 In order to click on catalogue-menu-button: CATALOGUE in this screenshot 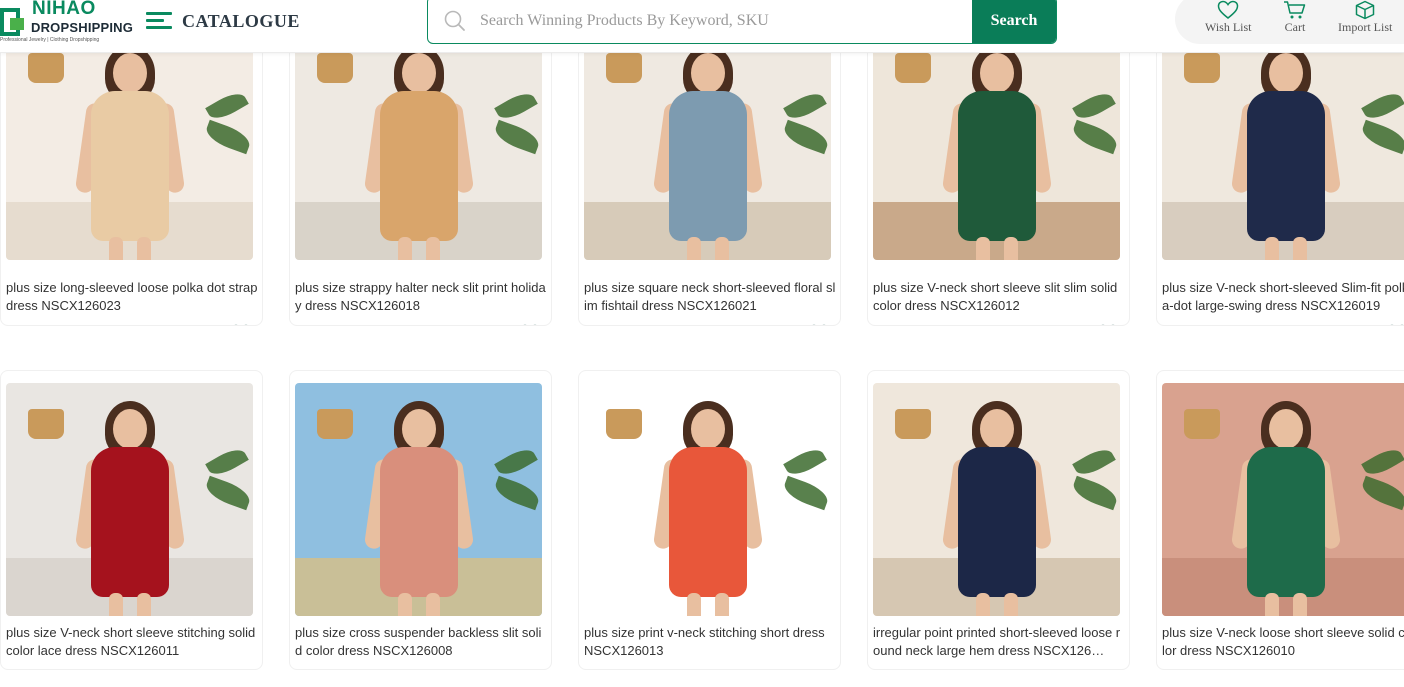, I will do `click(223, 21)`.